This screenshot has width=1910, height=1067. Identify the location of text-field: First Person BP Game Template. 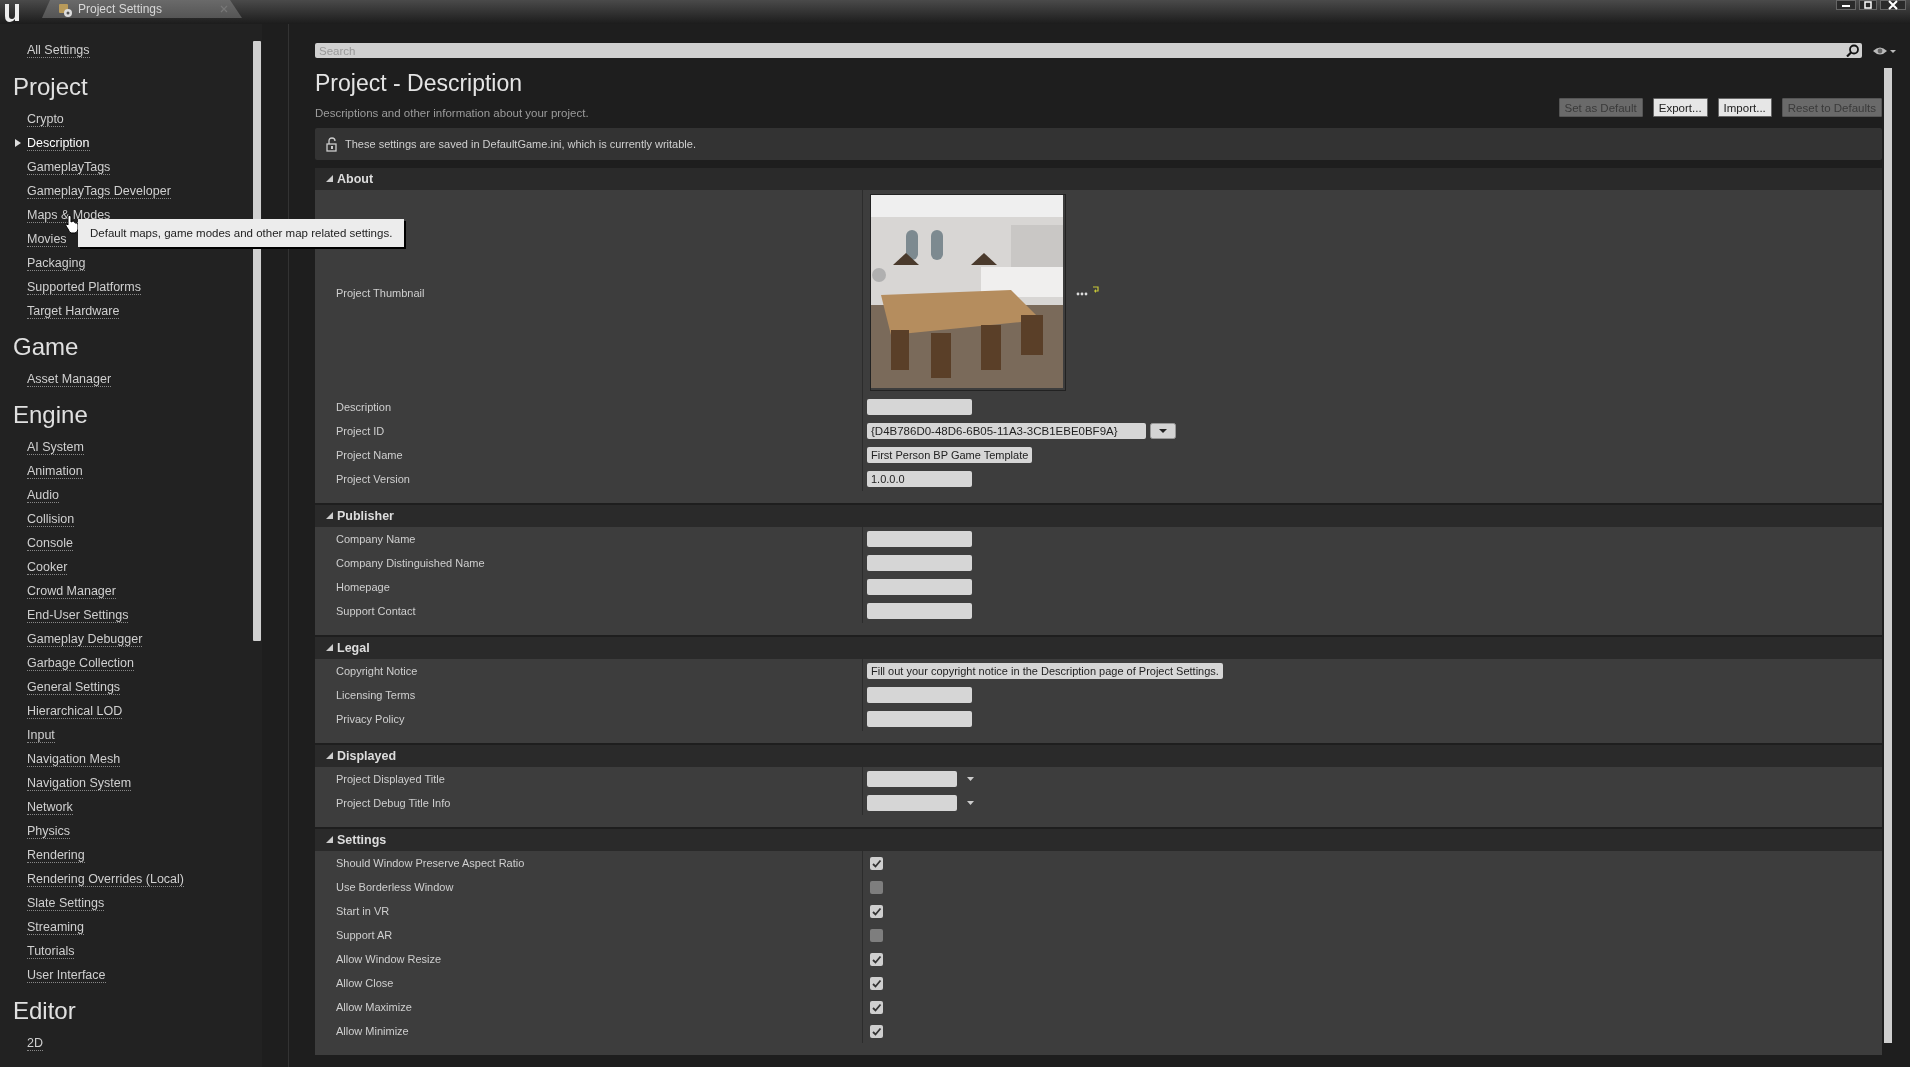
(950, 455).